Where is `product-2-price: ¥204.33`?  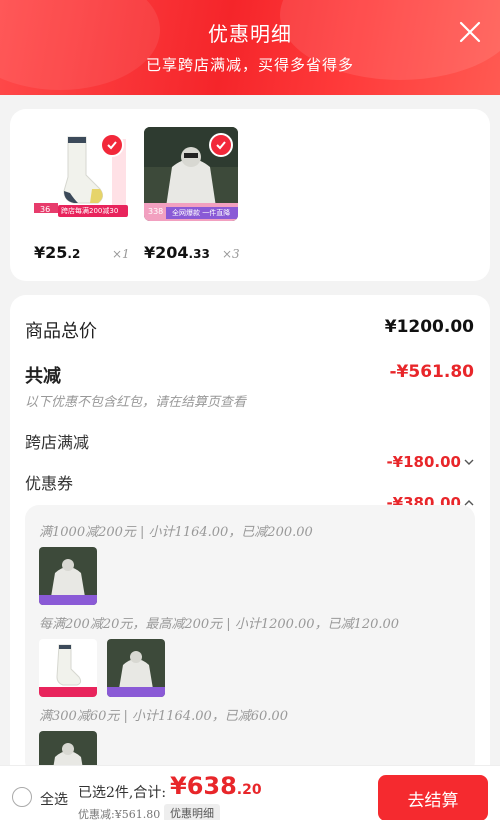 product-2-price: ¥204.33 is located at coordinates (177, 252).